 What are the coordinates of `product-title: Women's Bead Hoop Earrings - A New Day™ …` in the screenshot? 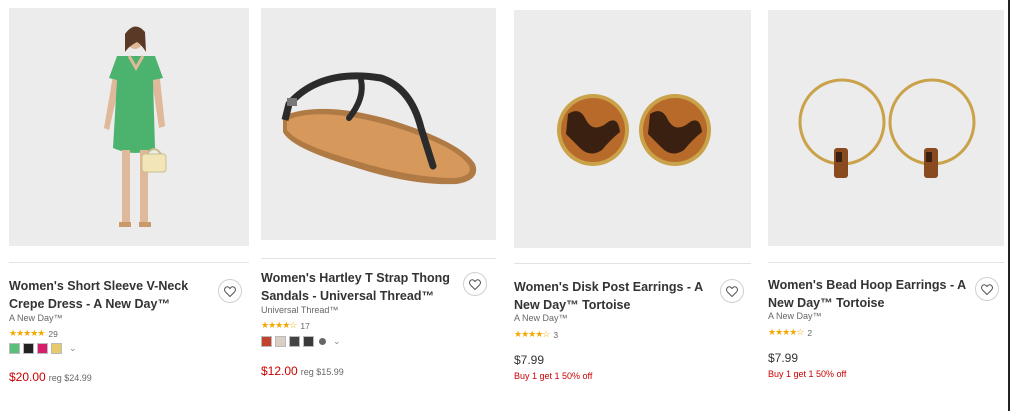 It's located at (868, 294).